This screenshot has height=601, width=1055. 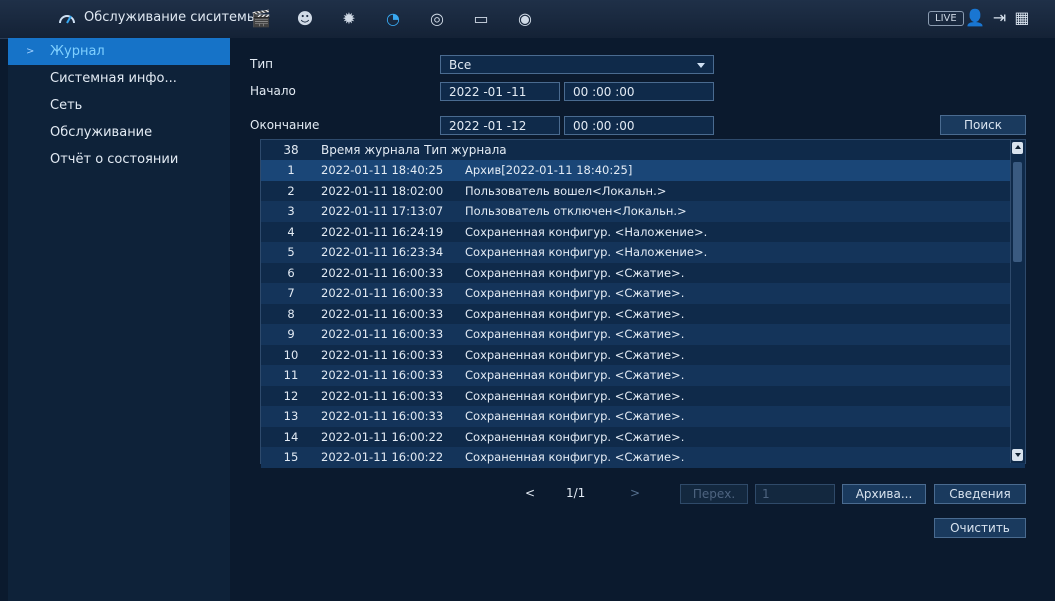 What do you see at coordinates (530, 493) in the screenshot?
I see `prev-page-button: <` at bounding box center [530, 493].